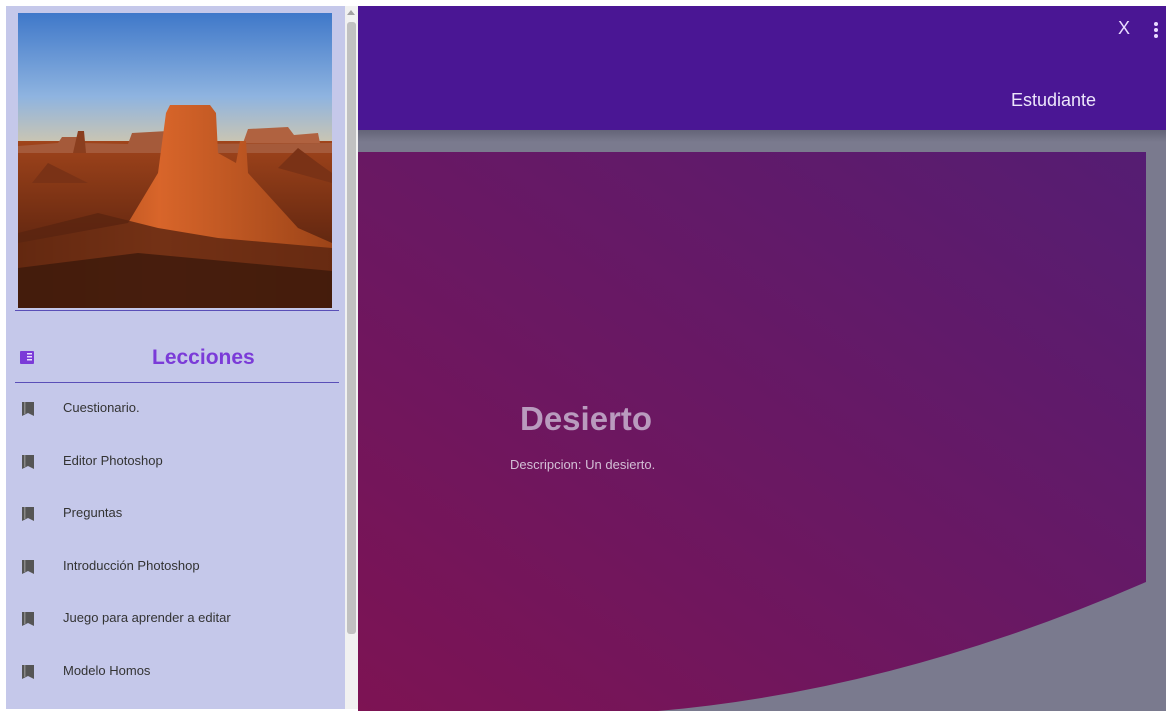  What do you see at coordinates (175, 579) in the screenshot?
I see `lesson-item: Introducción Photoshop` at bounding box center [175, 579].